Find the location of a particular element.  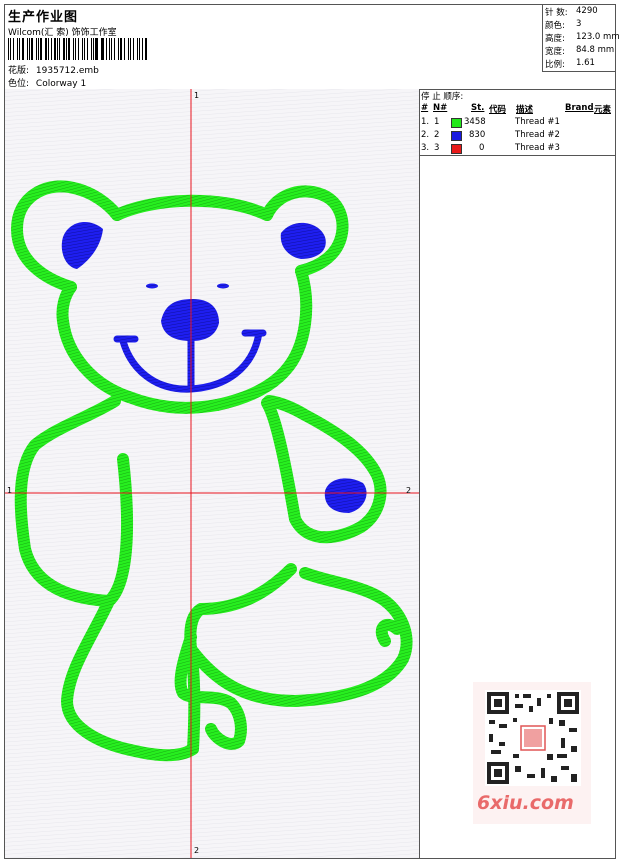

col-header-brand: Brand is located at coordinates (579, 108).